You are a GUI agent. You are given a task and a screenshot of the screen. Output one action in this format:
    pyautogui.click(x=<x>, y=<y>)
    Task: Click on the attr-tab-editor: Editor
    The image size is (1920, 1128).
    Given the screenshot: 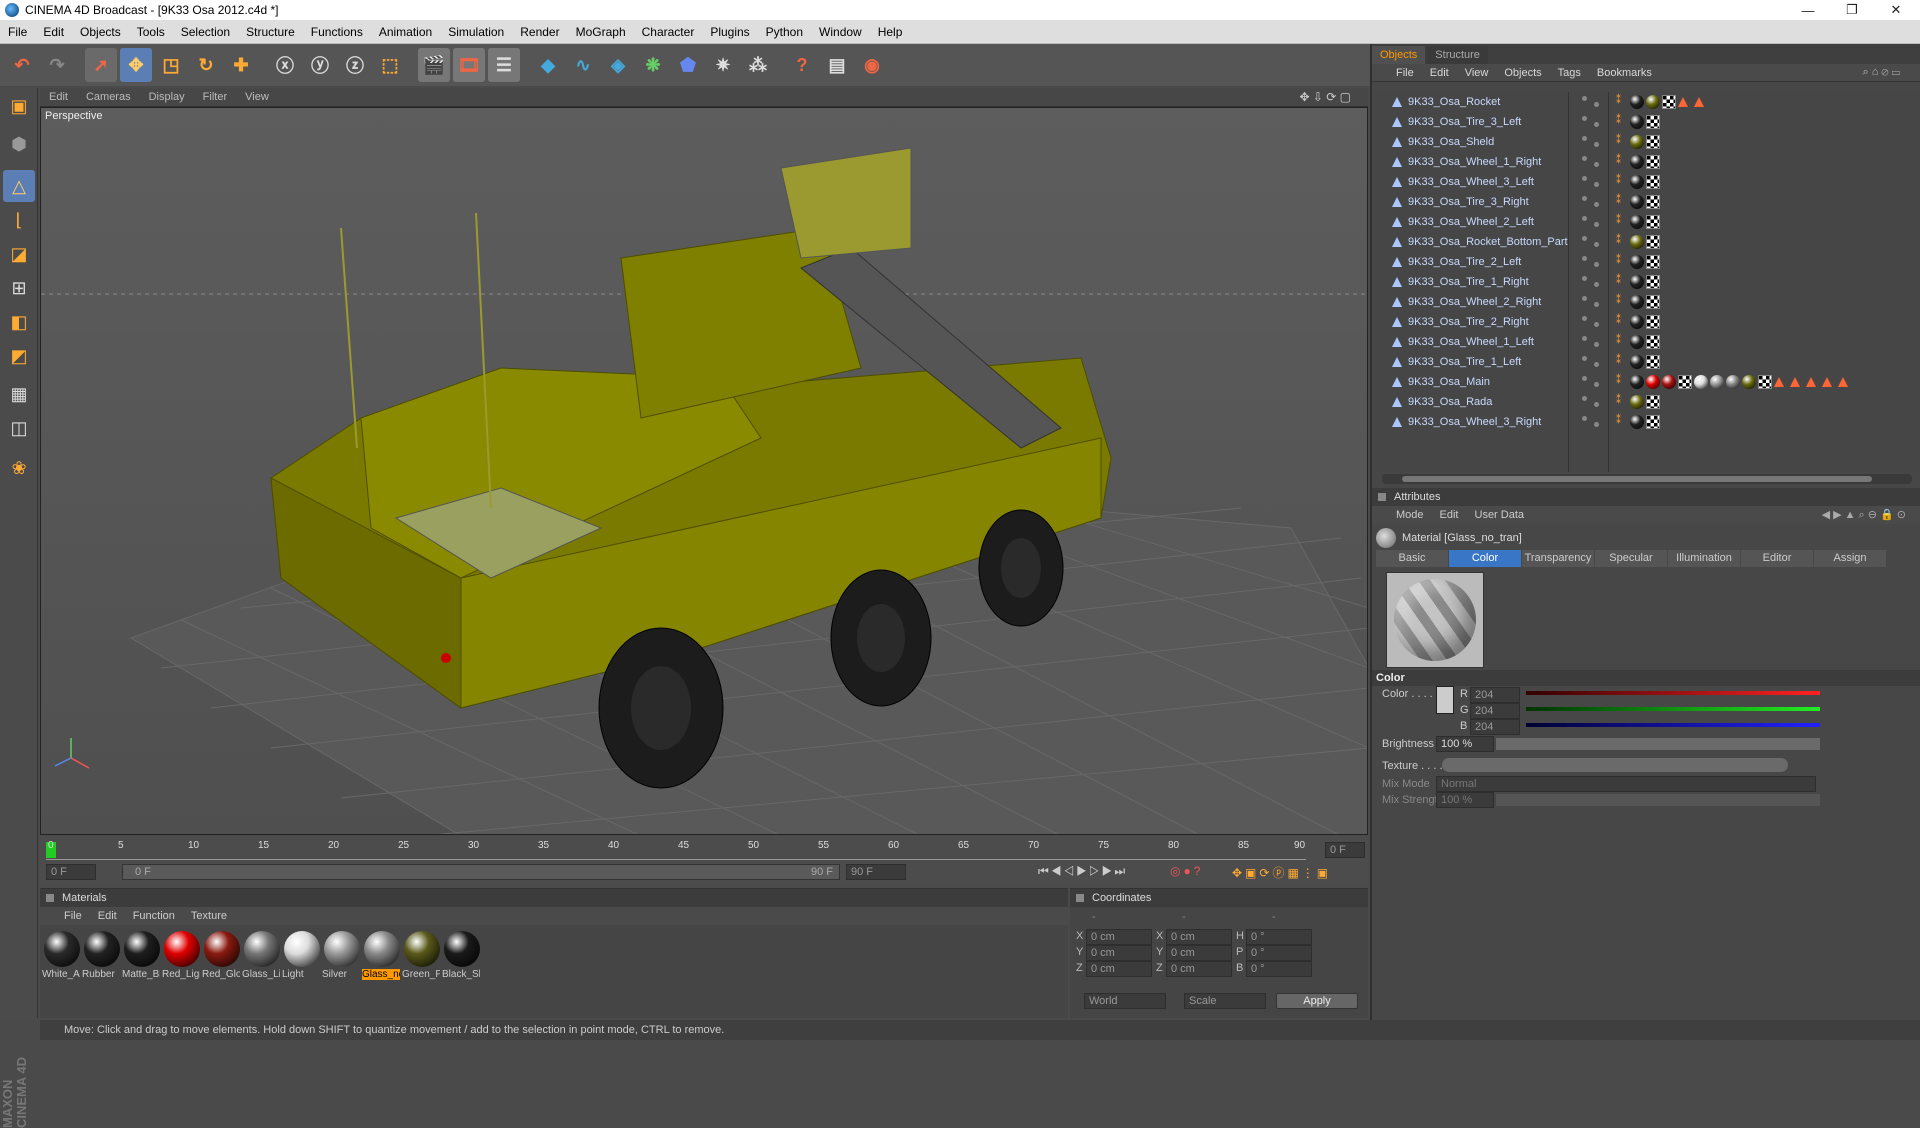 What is the action you would take?
    pyautogui.click(x=1777, y=558)
    